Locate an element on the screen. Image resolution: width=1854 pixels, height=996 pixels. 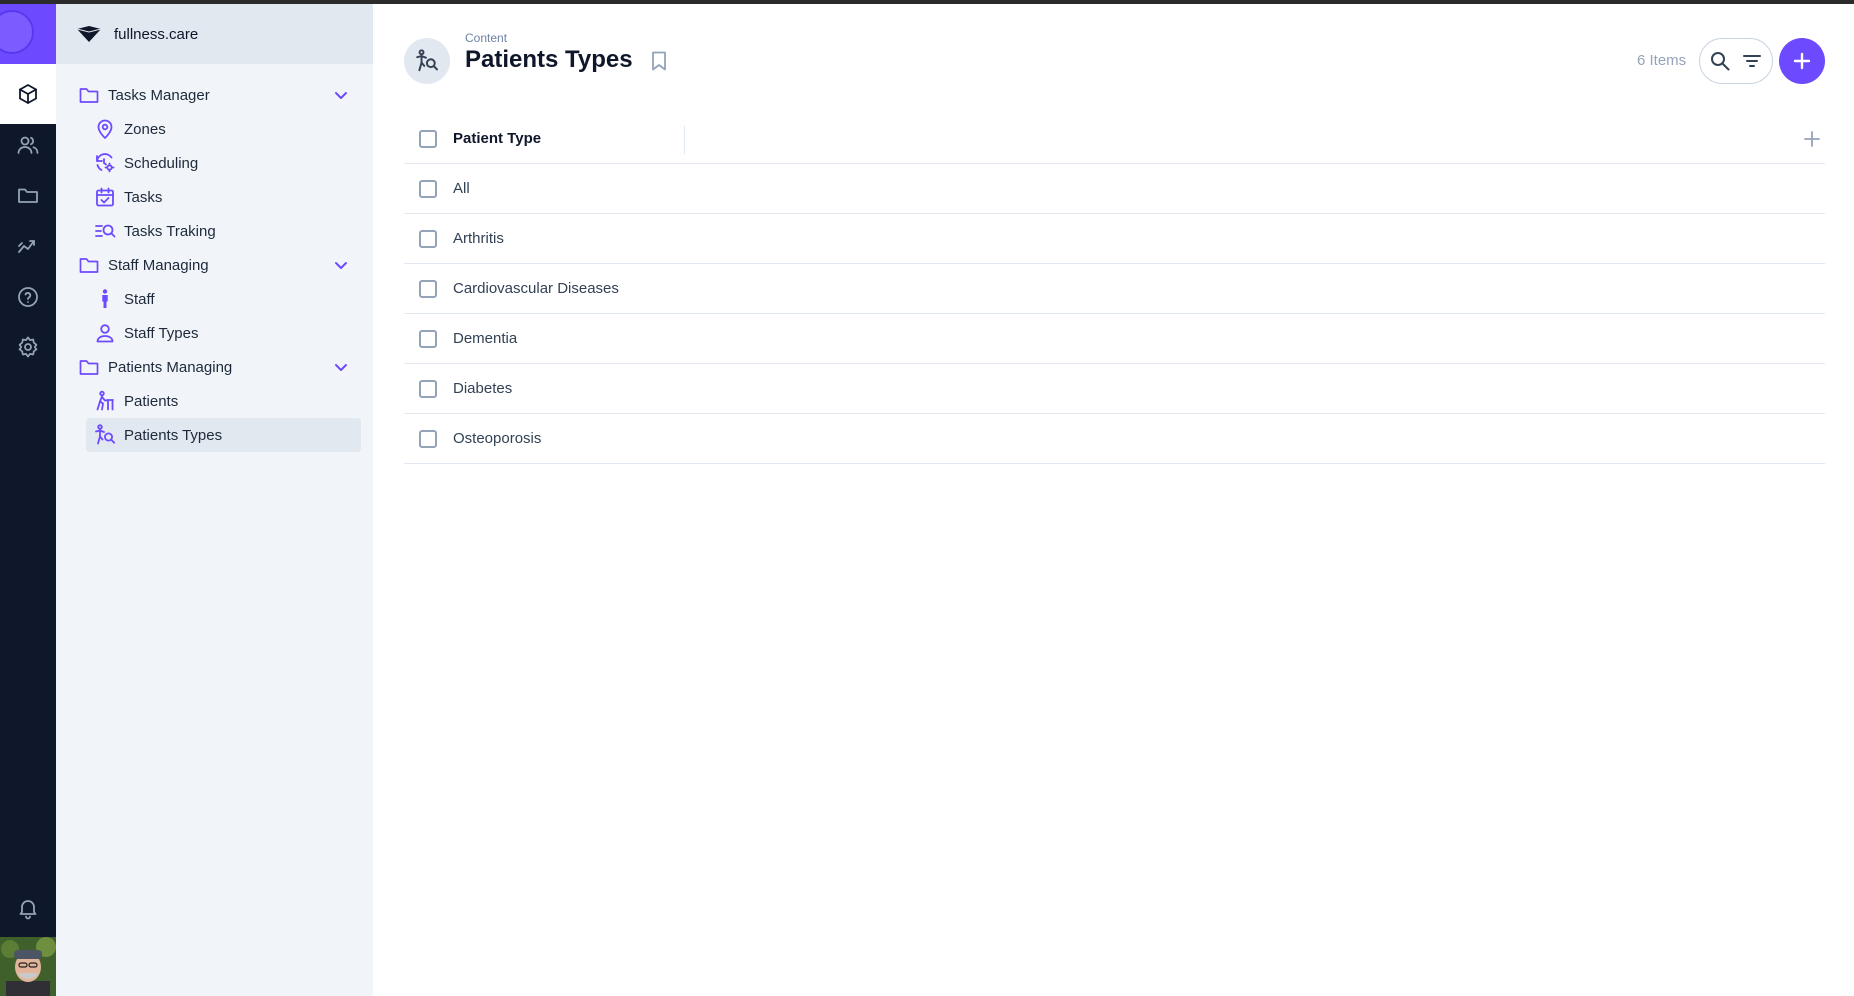
sidebar-group-label: Patients Managing is located at coordinates (170, 367).